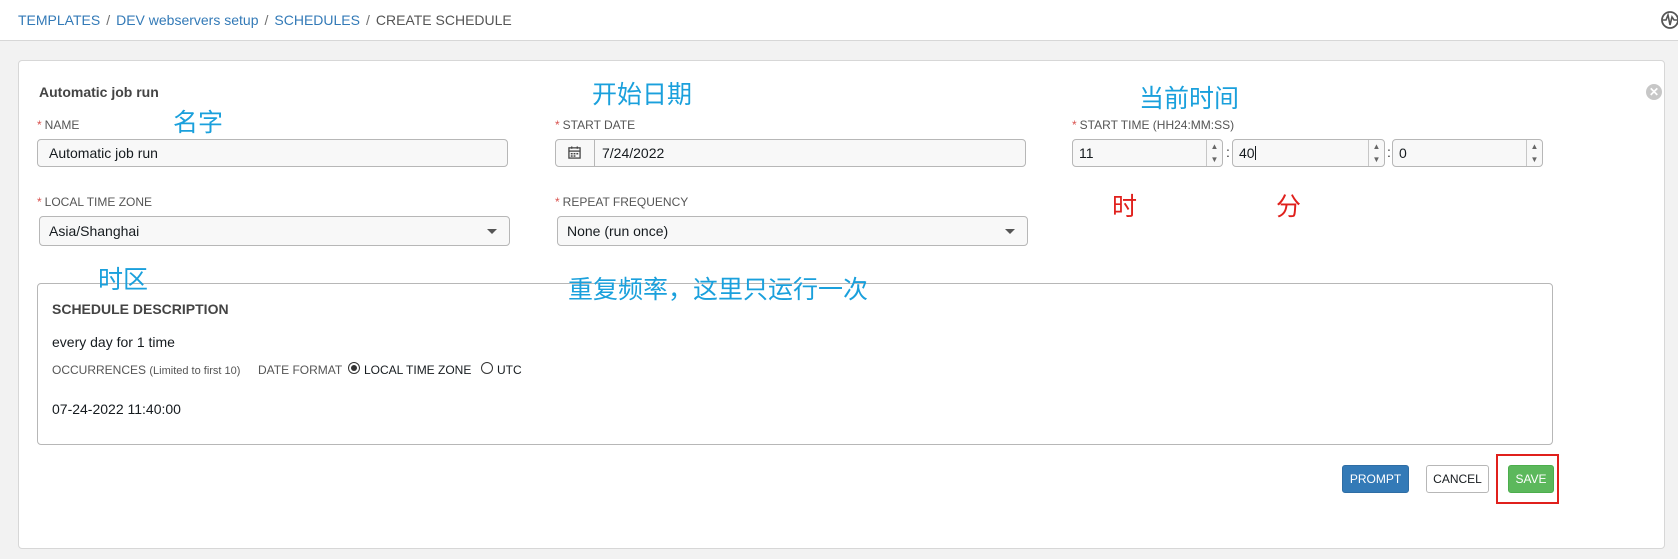 This screenshot has width=1678, height=559. What do you see at coordinates (198, 123) in the screenshot?
I see `annotation-name: 名字` at bounding box center [198, 123].